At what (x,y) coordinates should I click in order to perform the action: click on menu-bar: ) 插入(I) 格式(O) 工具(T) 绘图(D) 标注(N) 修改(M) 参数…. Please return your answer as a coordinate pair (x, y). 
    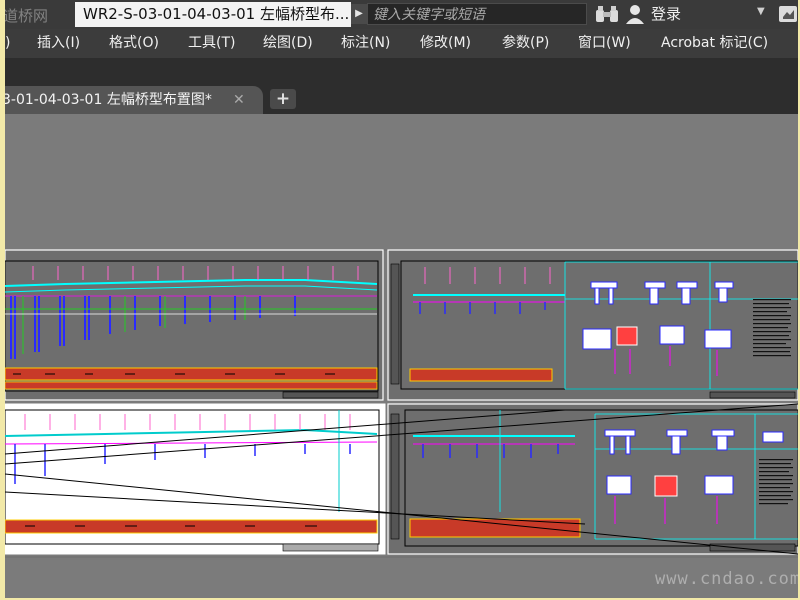
    Looking at the image, I should click on (401, 43).